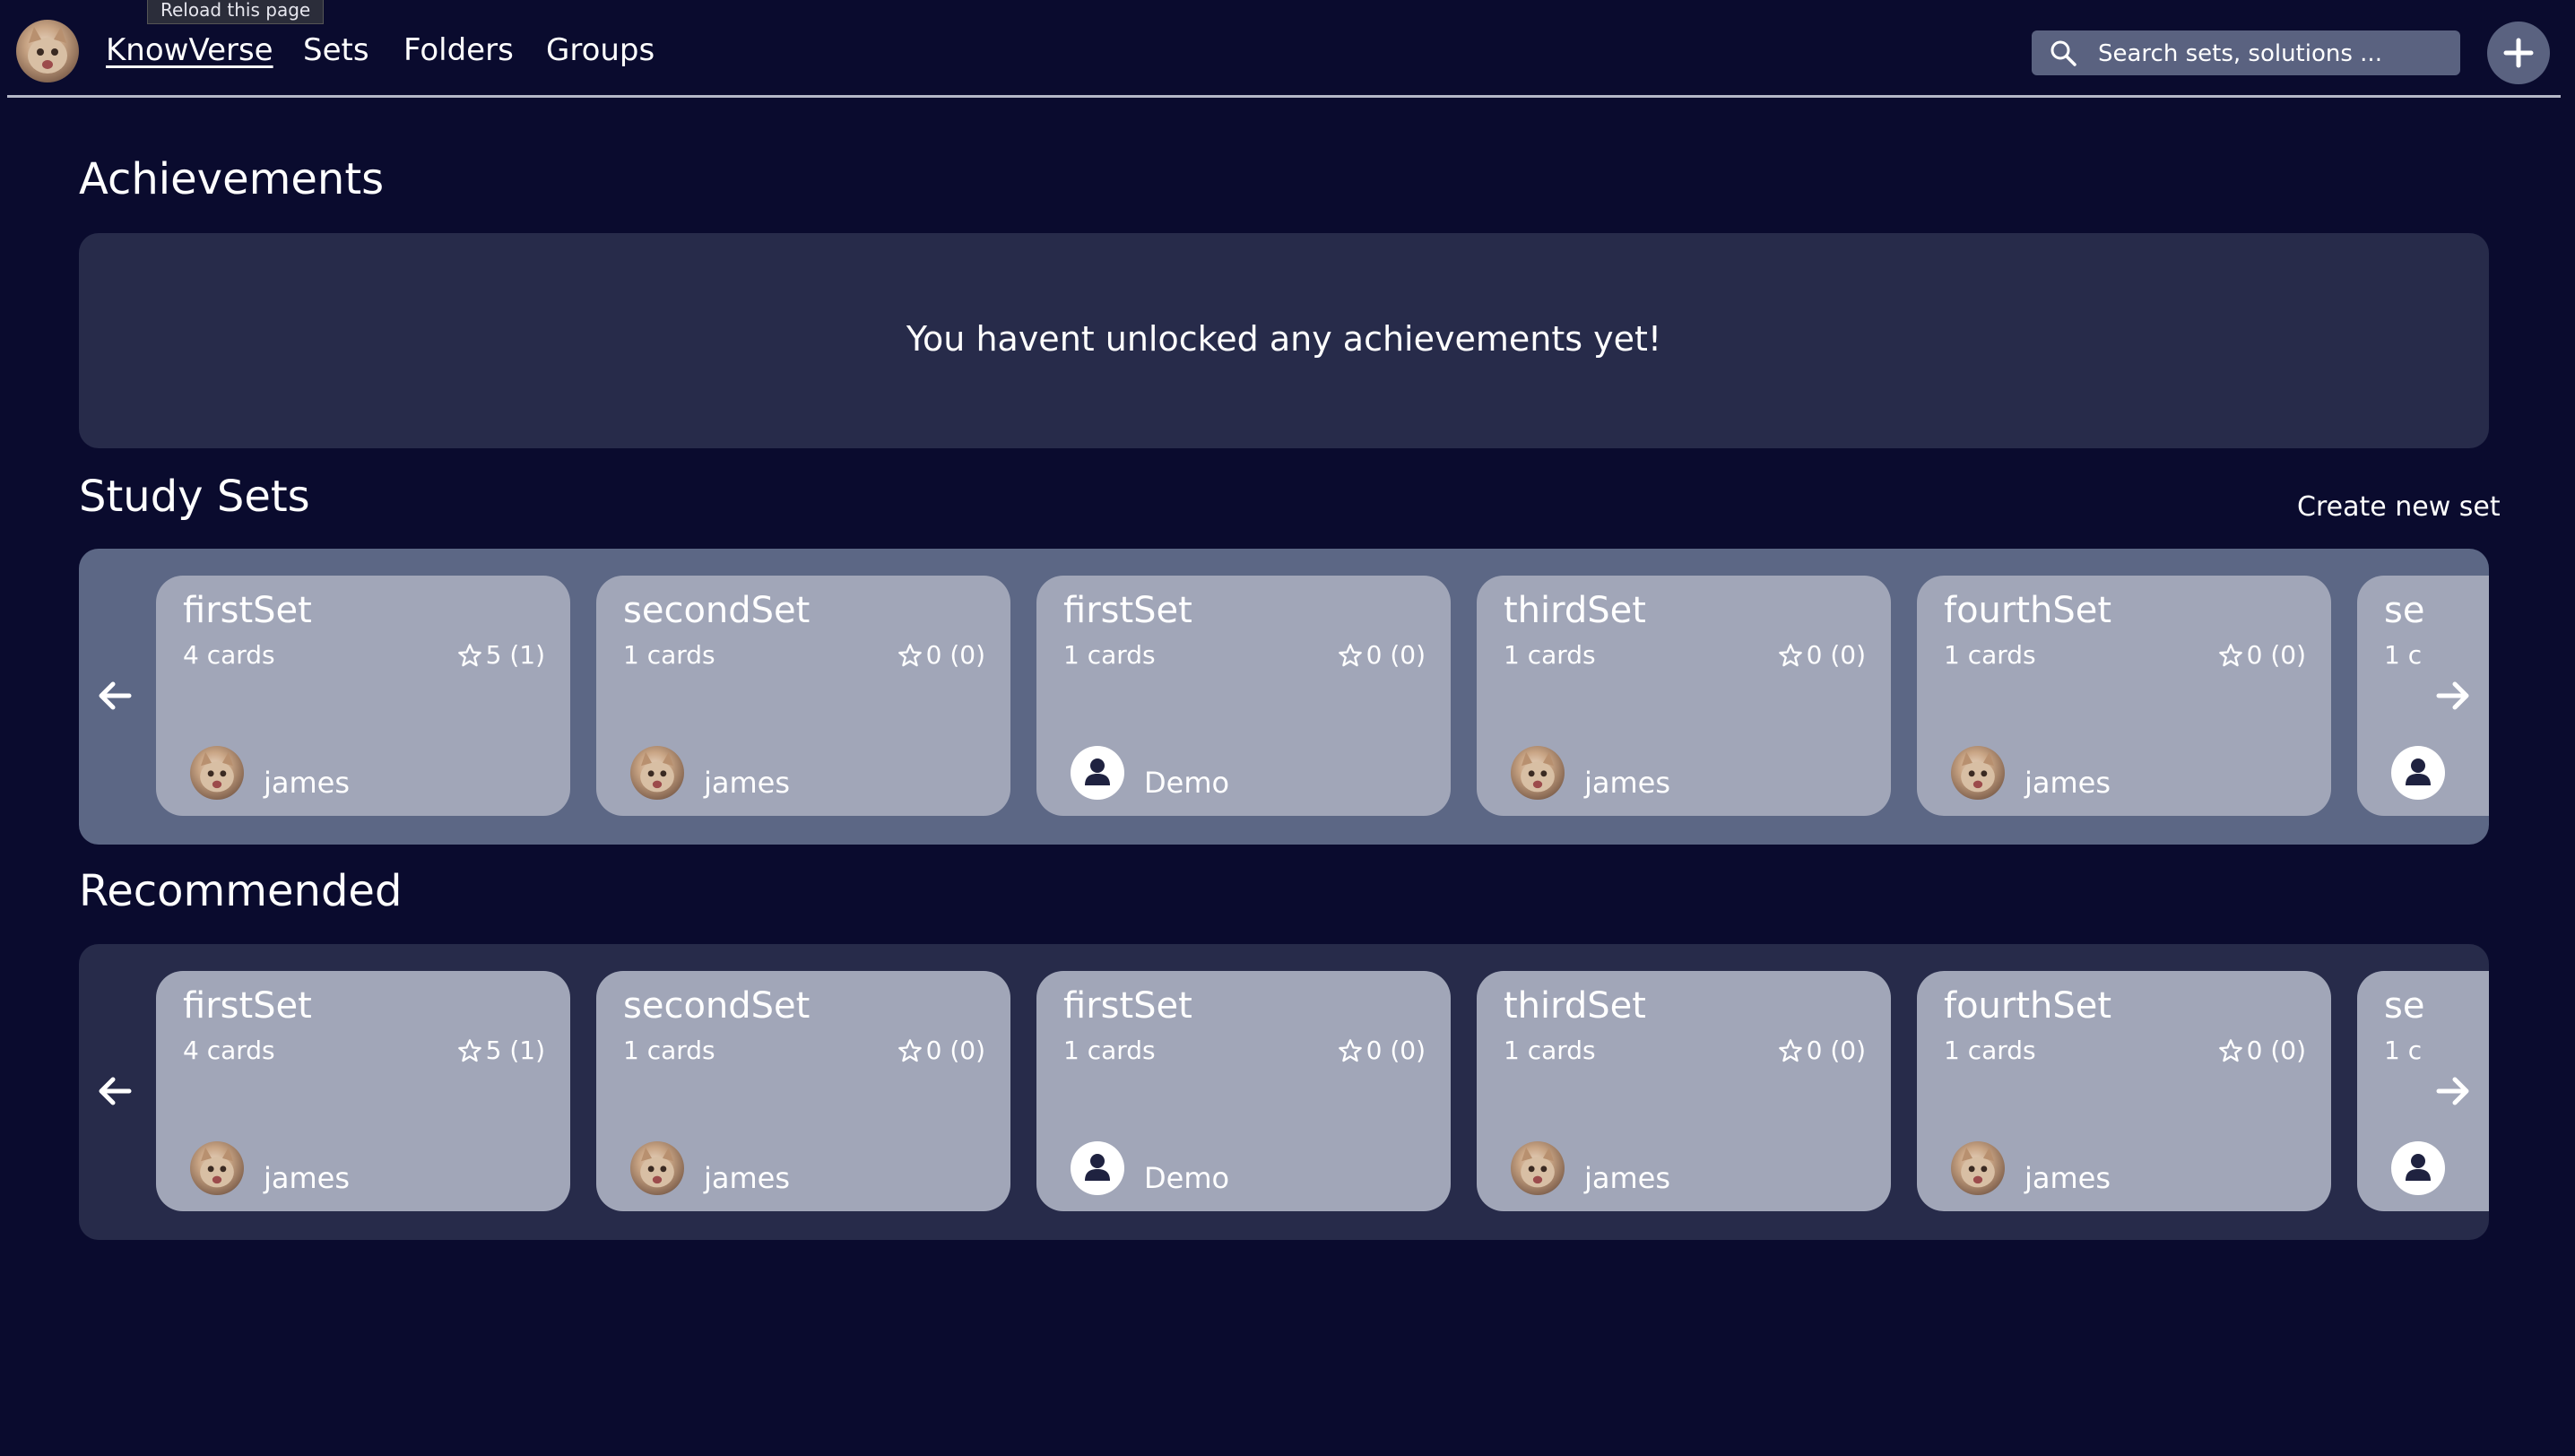 Image resolution: width=2575 pixels, height=1456 pixels. Describe the element at coordinates (515, 1050) in the screenshot. I see `set-card-rating-value: 5 (1)` at that location.